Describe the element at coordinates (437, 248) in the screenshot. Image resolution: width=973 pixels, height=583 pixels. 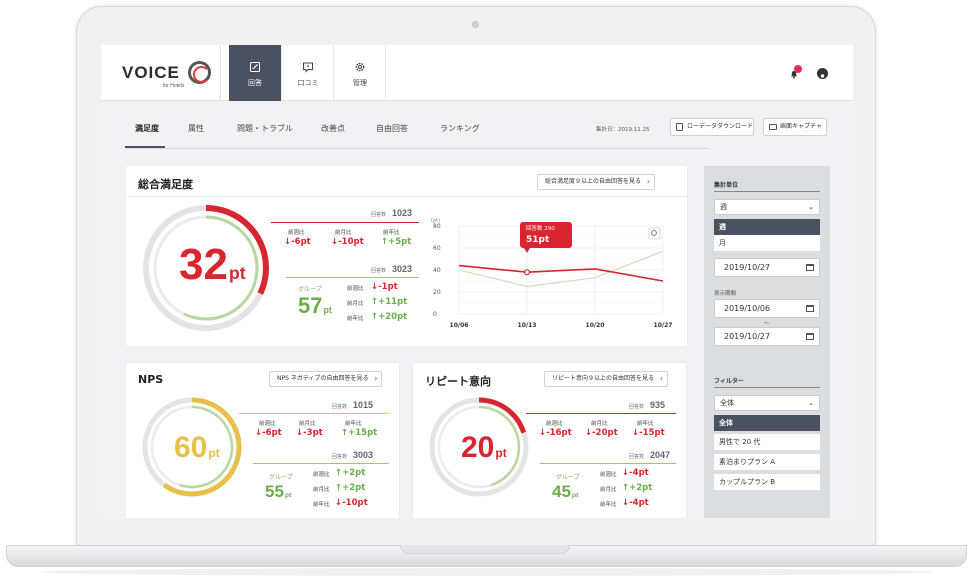
I see `y-tick-label: 60` at that location.